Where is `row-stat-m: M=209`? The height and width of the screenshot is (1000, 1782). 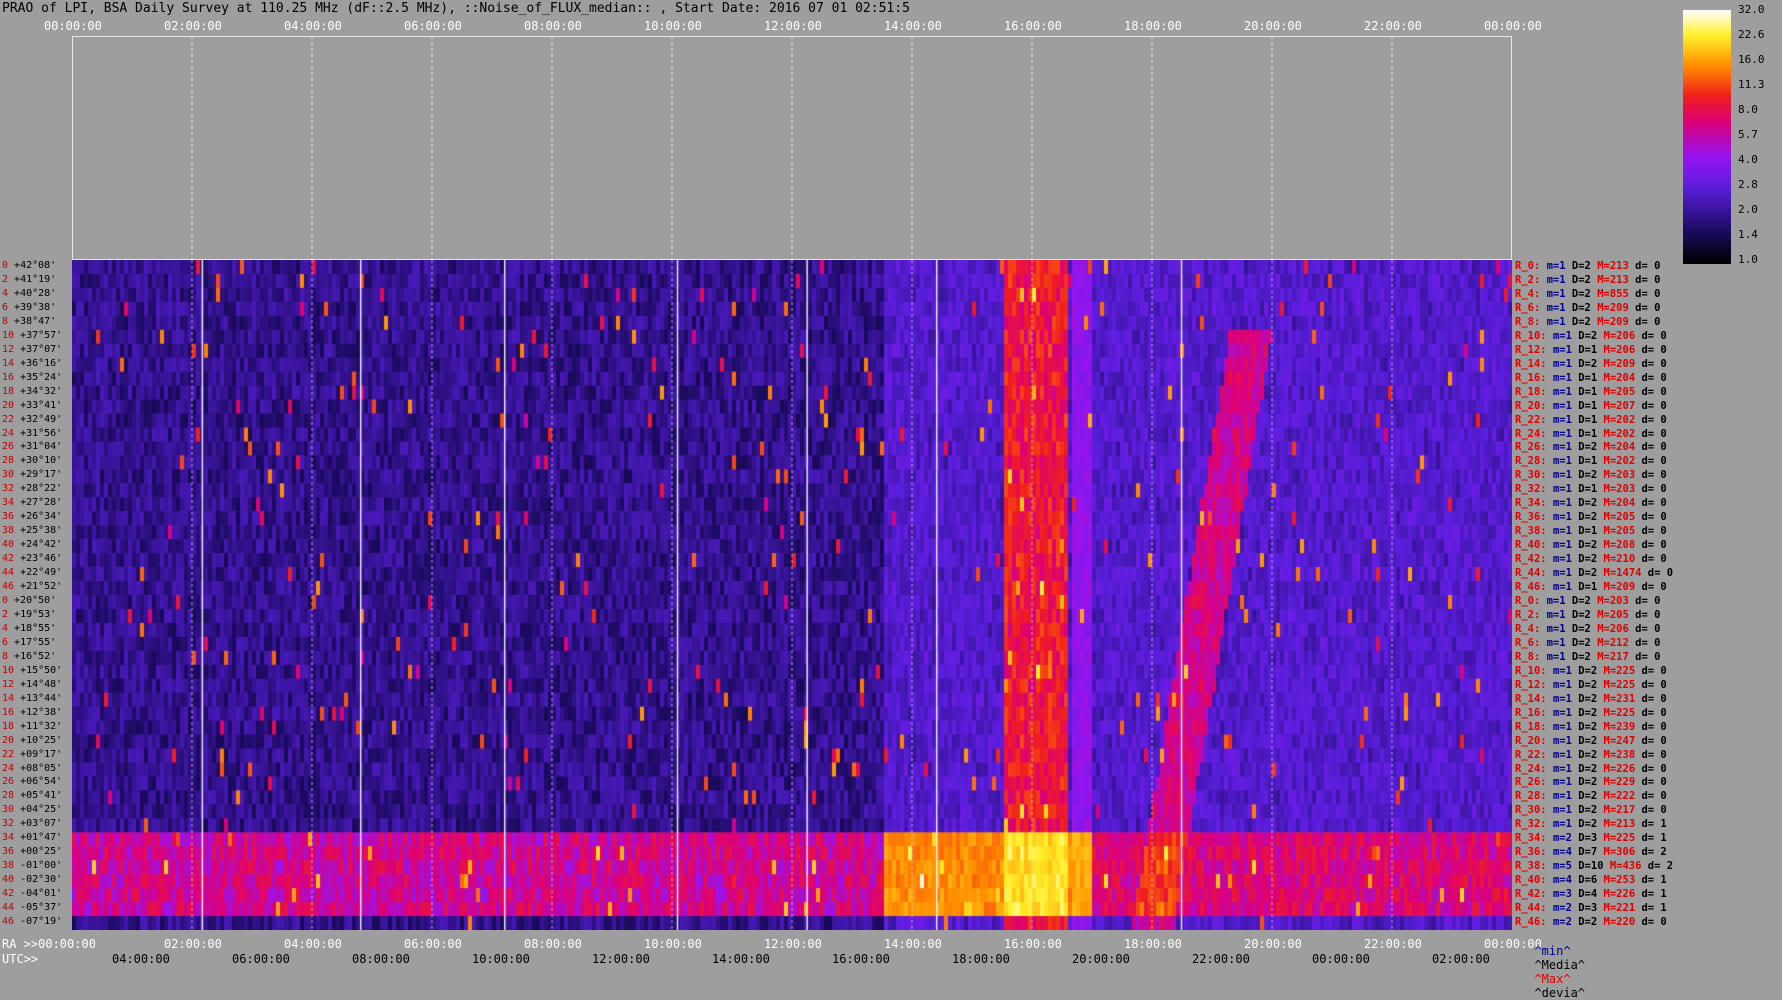 row-stat-m: M=209 is located at coordinates (1616, 307).